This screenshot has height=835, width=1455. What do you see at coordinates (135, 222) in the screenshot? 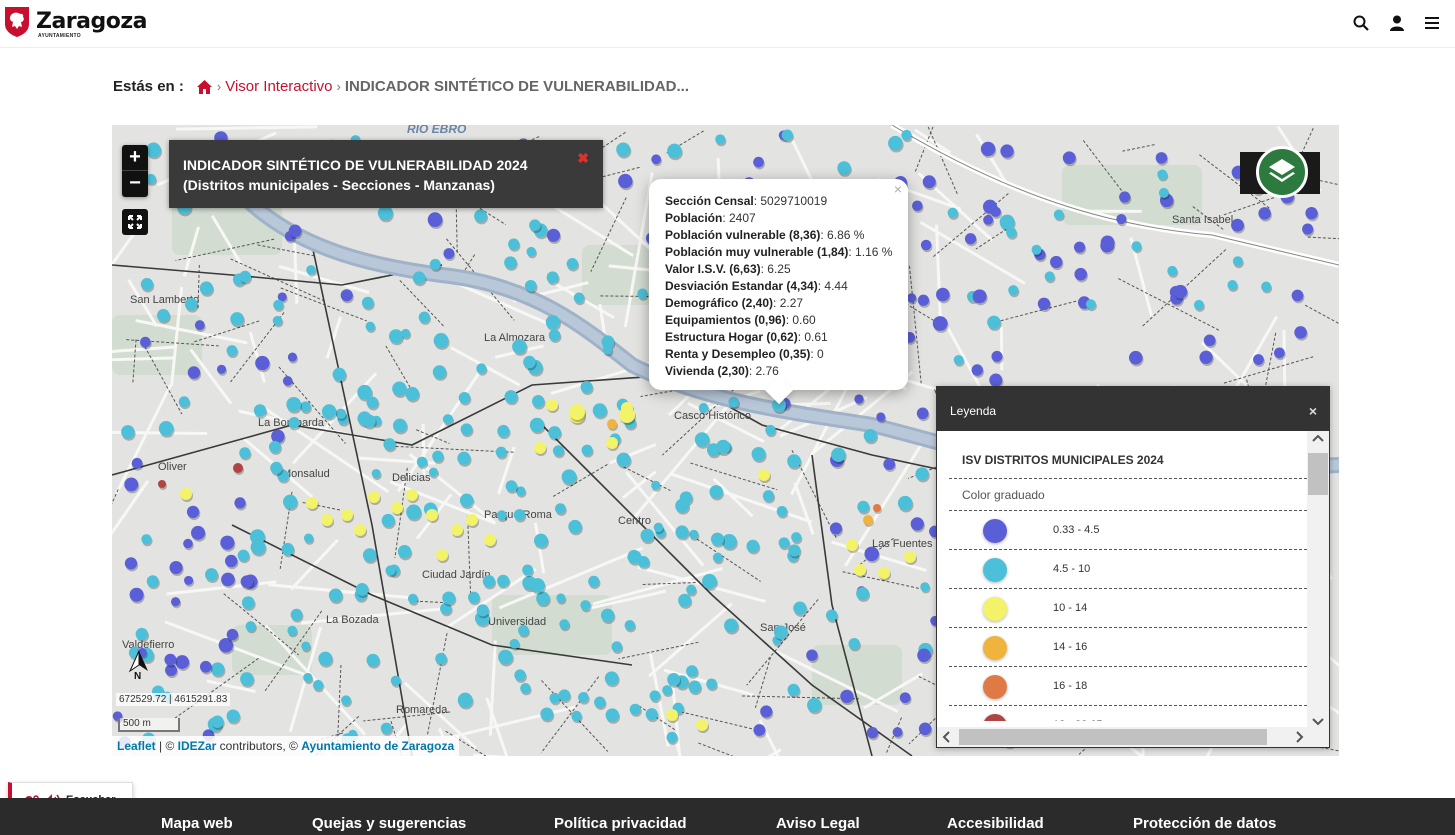
I see `fullscreen-button` at bounding box center [135, 222].